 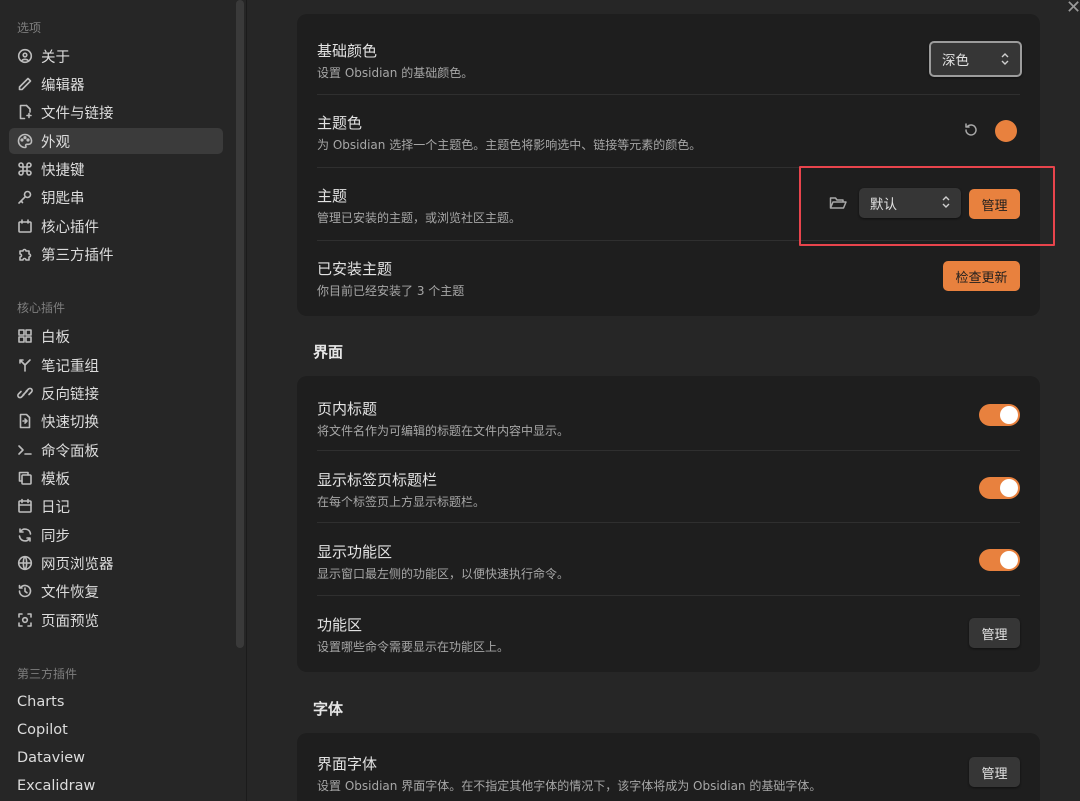 What do you see at coordinates (77, 564) in the screenshot?
I see `sidebar-item-label: 网页浏览器` at bounding box center [77, 564].